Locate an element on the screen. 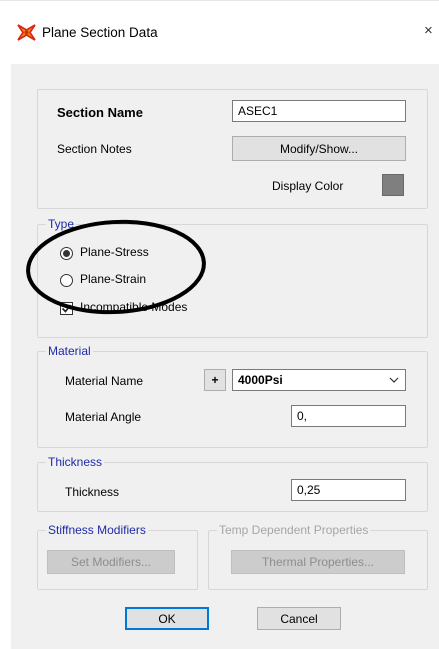 The image size is (439, 649). material-angle-label: Material Angle is located at coordinates (103, 417).